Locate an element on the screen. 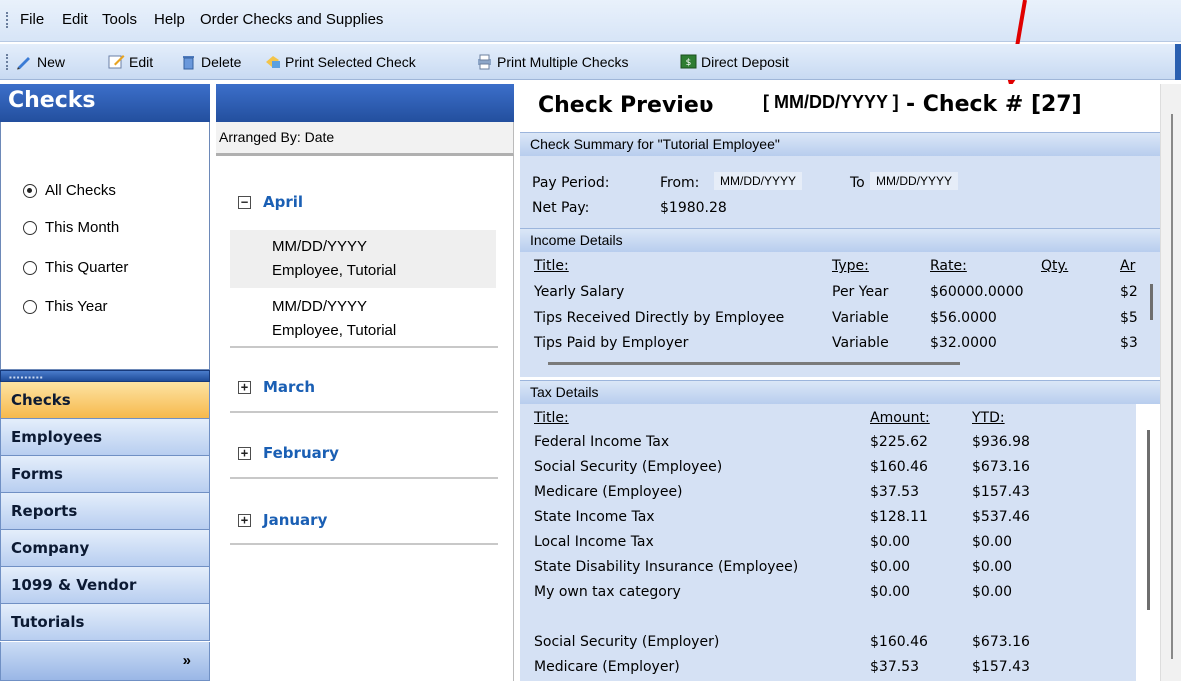 The width and height of the screenshot is (1181, 681). income-row-amount: $3 is located at coordinates (1129, 343).